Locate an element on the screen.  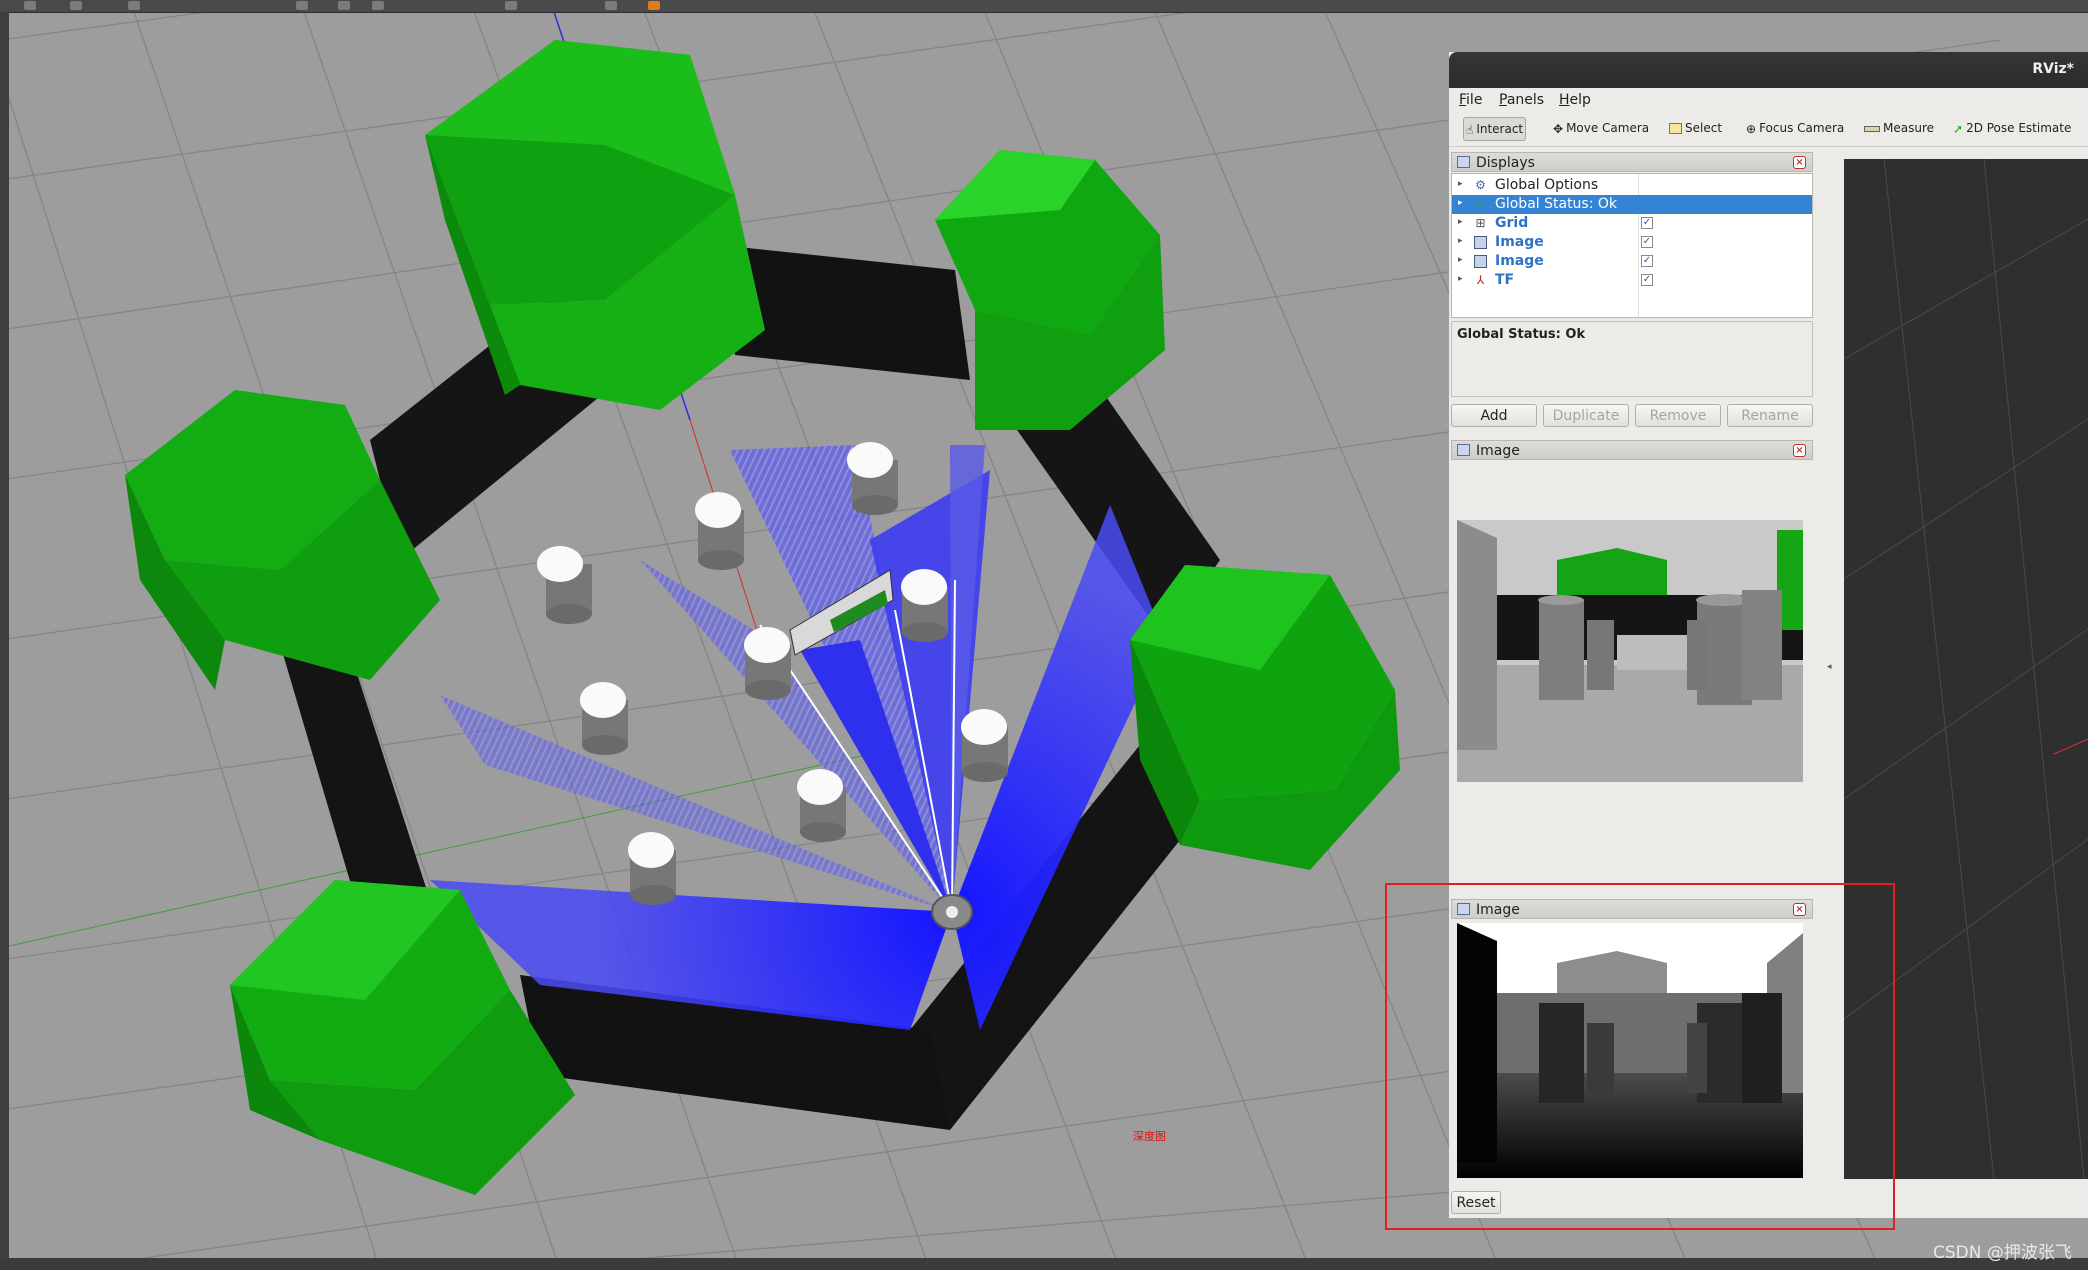
green-arrow-icon: ➚ is located at coordinates (1958, 128).